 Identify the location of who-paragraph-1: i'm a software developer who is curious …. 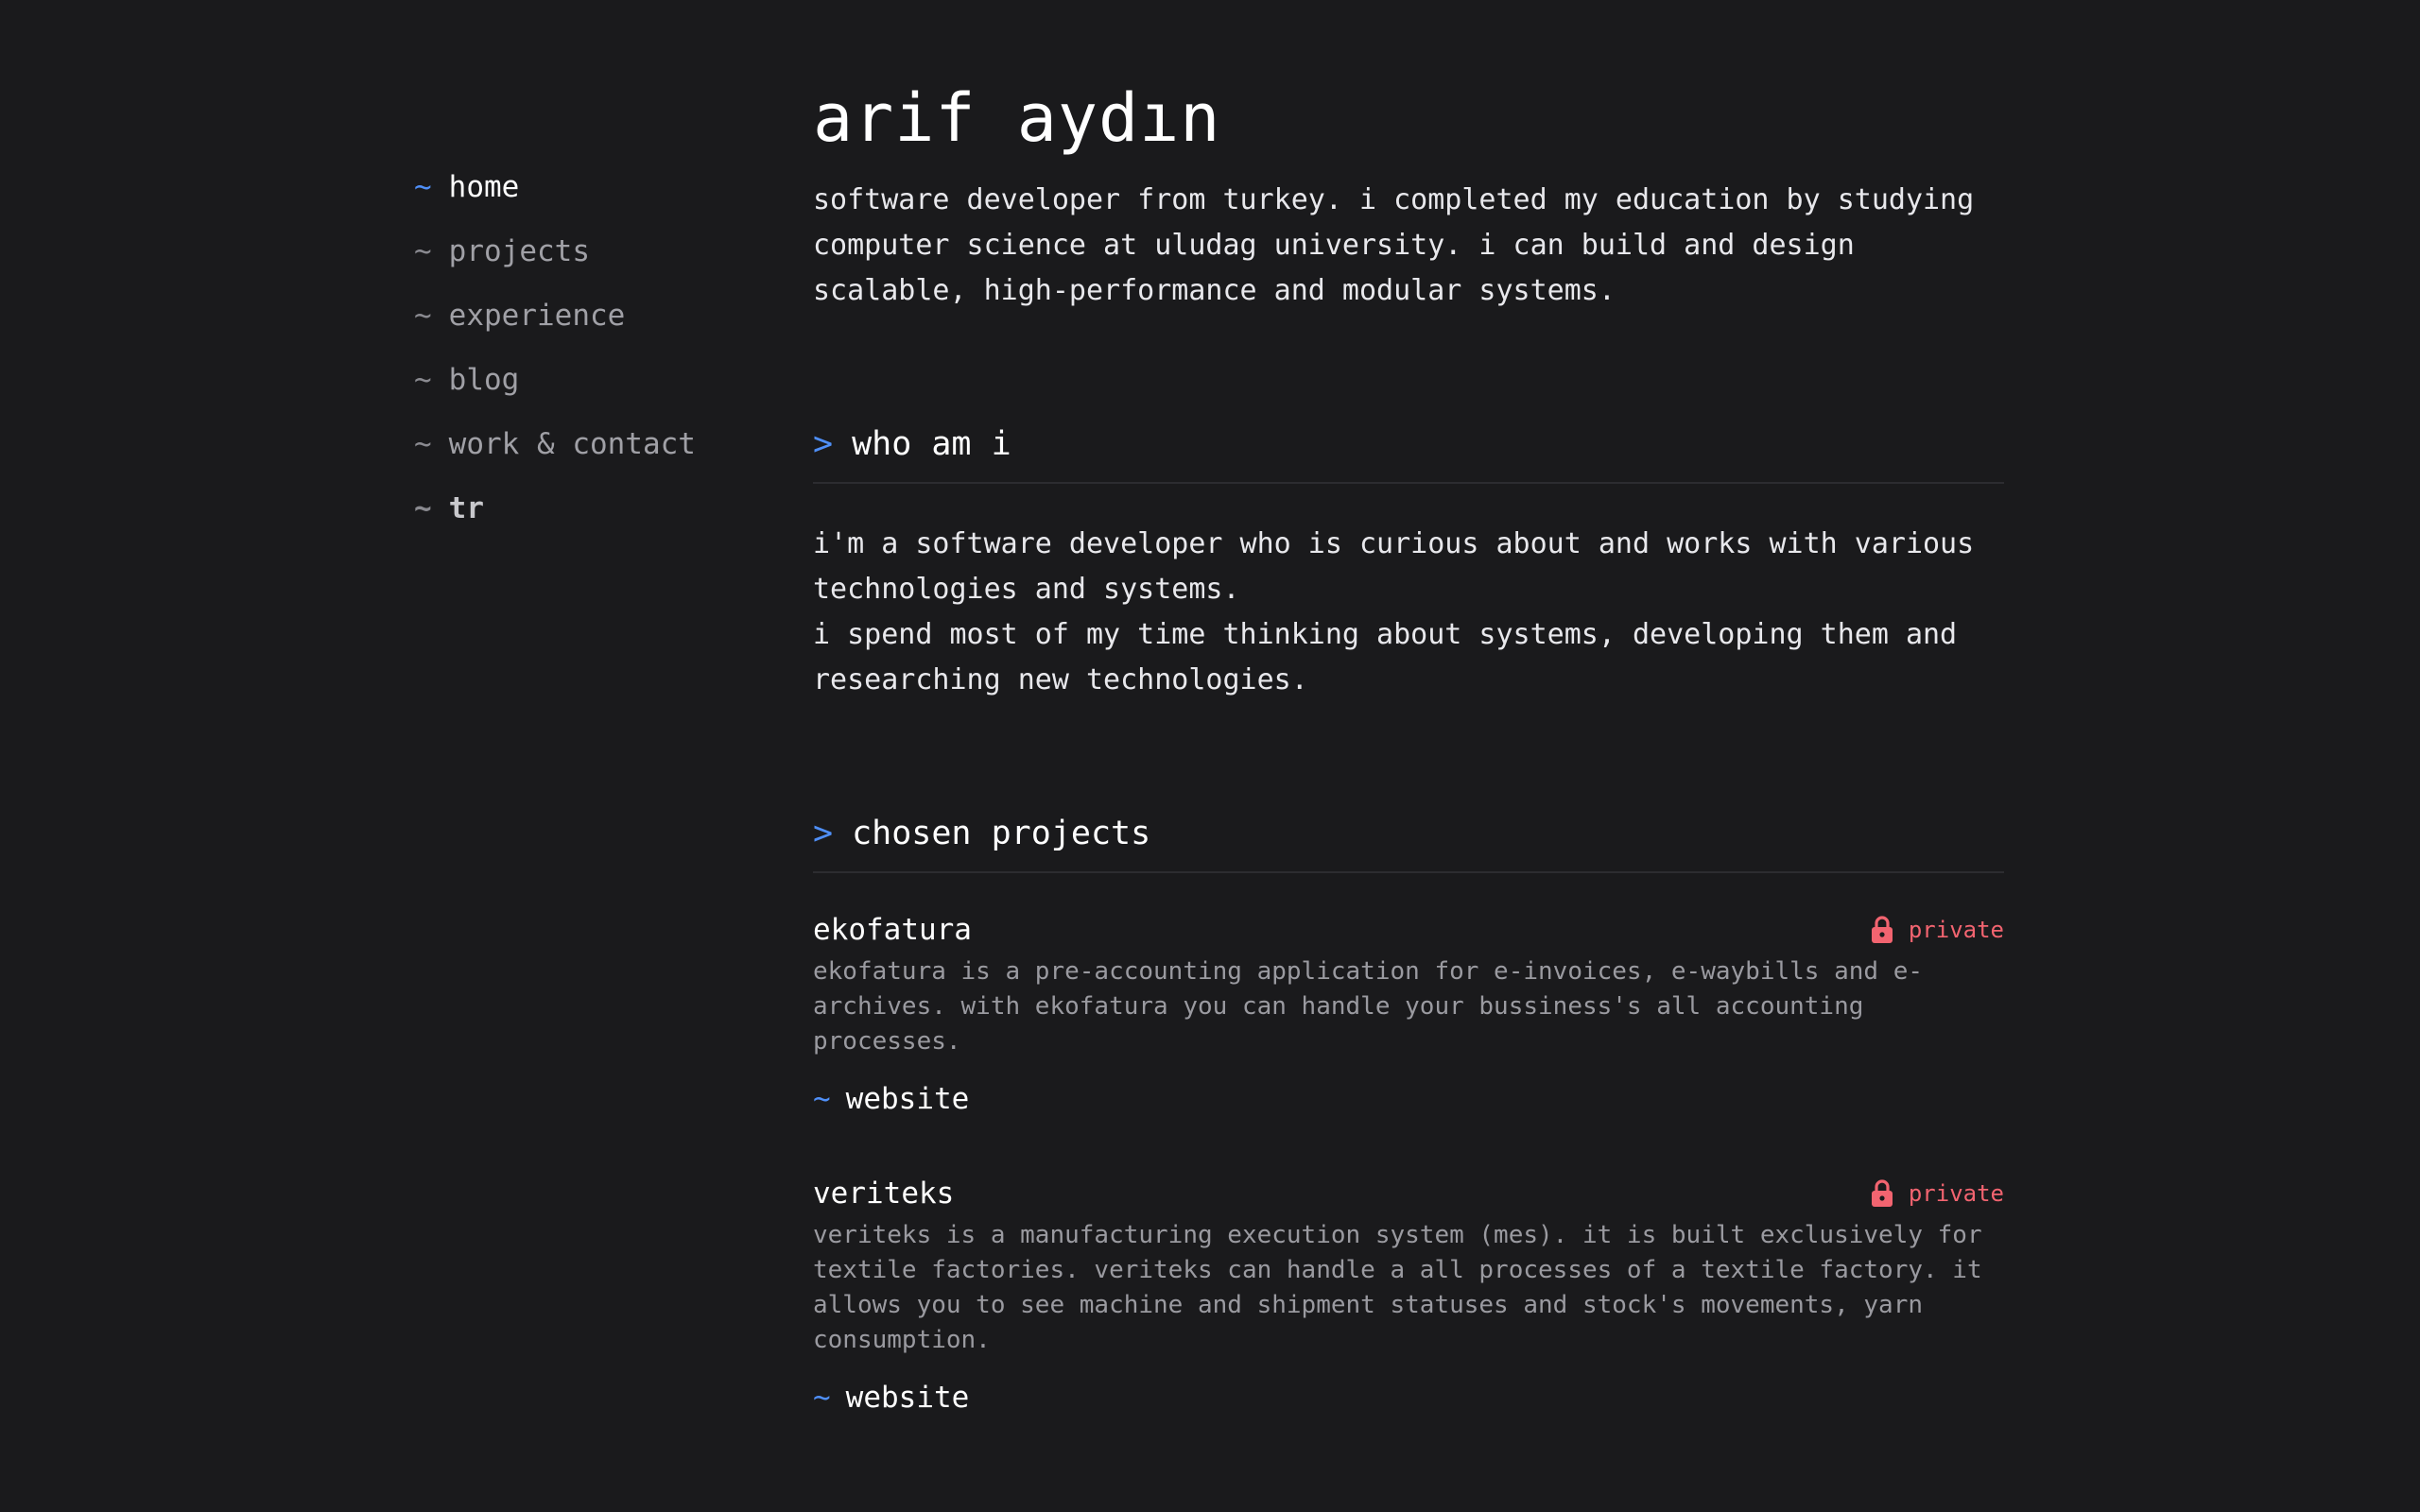
(1394, 566).